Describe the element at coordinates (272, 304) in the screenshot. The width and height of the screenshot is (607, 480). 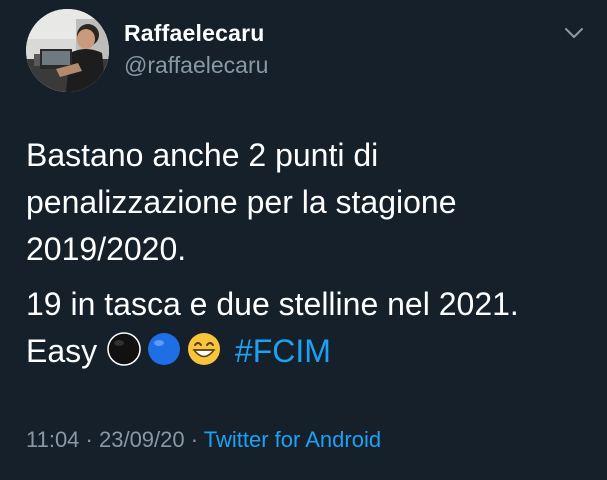
I see `tweet-sentence: 19 in tasca e due stelline nel 2021.` at that location.